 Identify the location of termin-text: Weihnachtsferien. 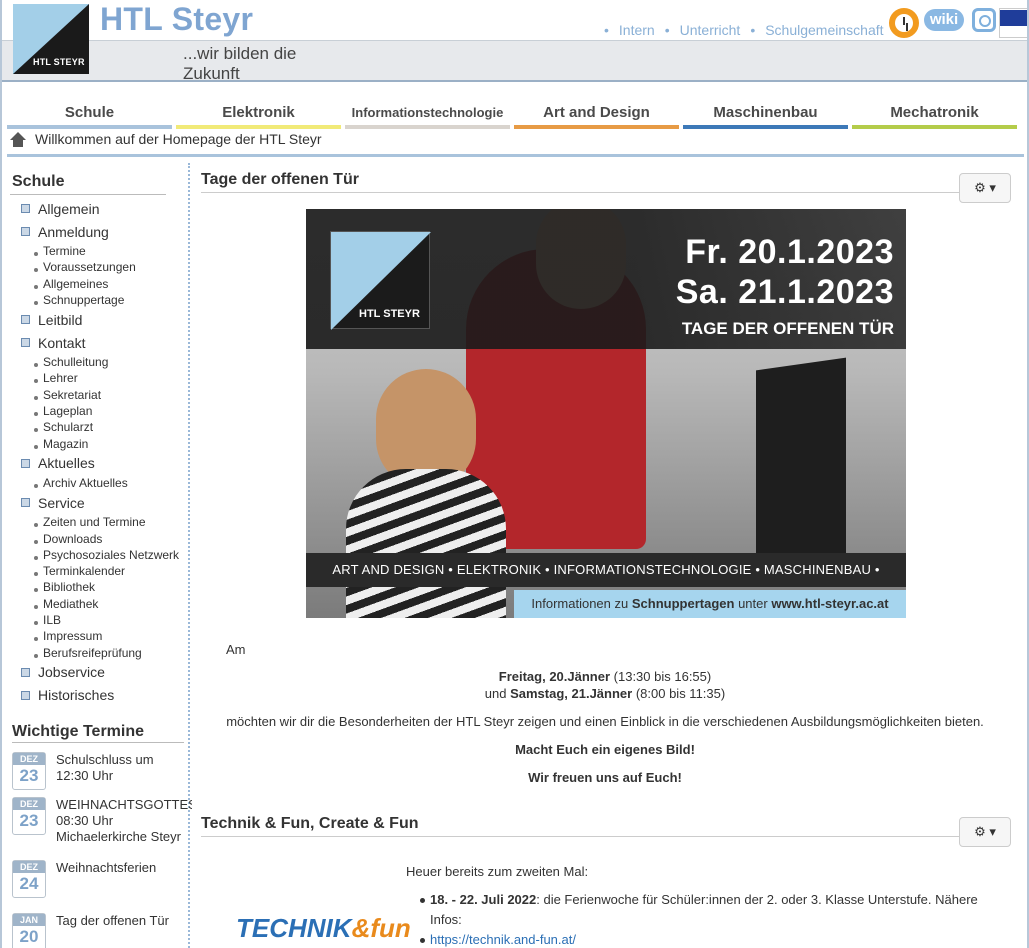
(106, 867).